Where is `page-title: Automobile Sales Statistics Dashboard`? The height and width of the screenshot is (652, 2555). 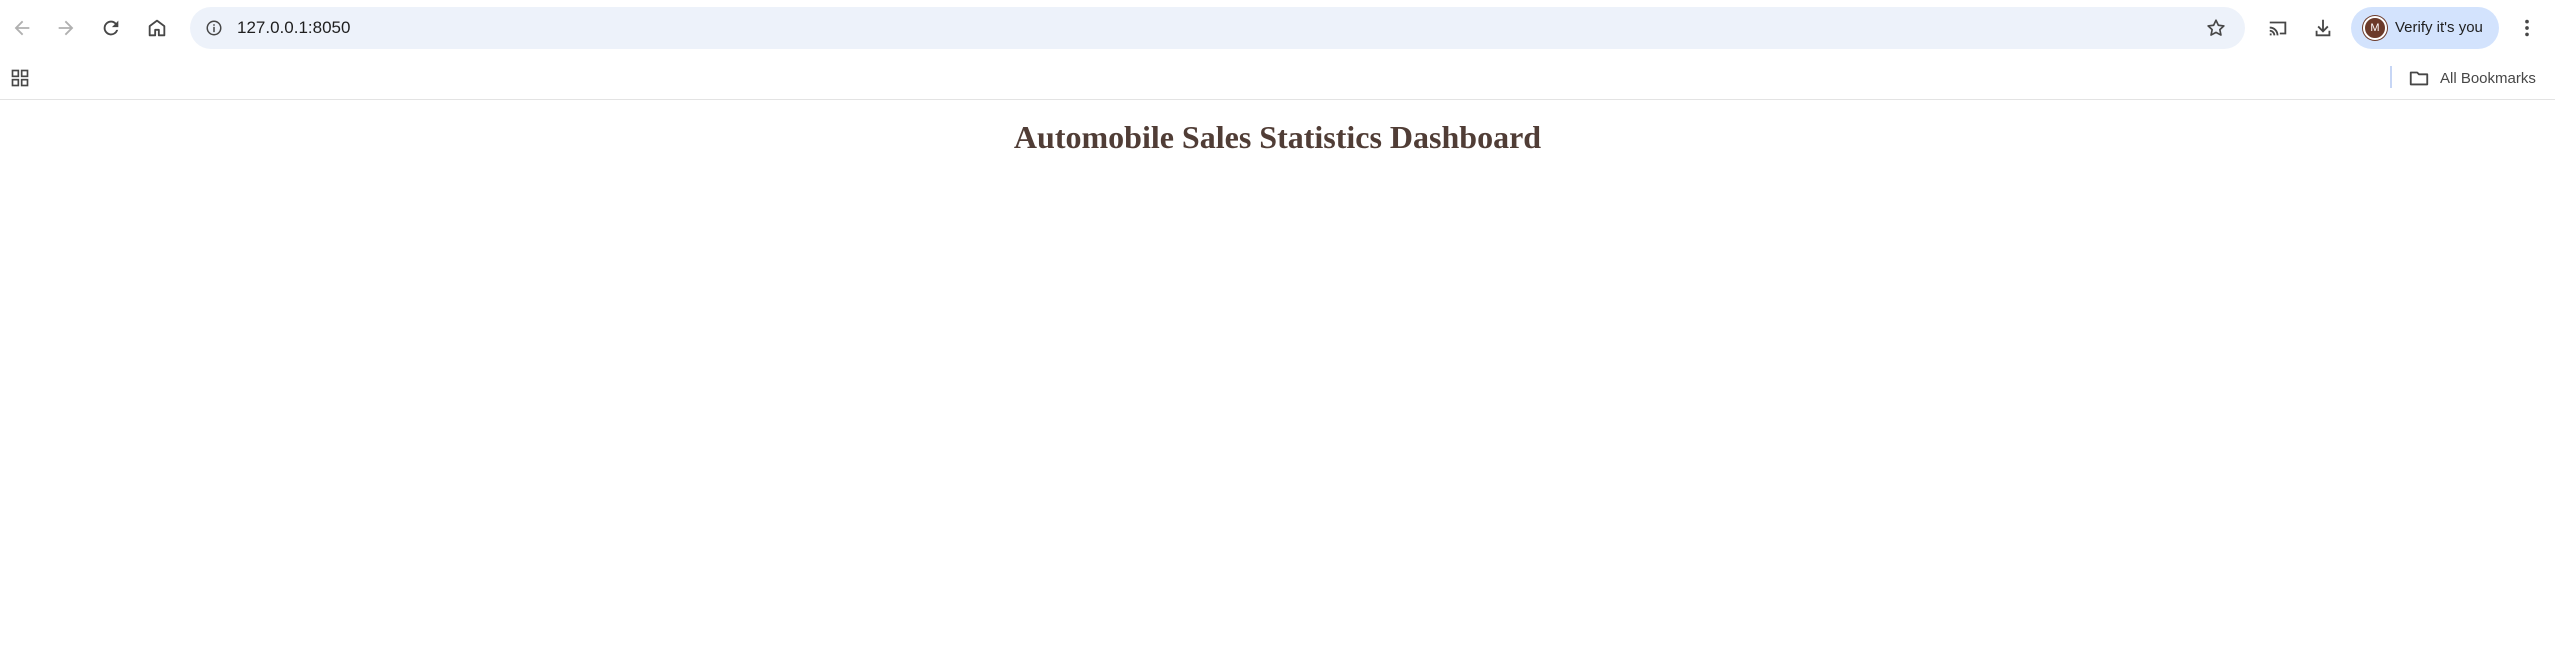
page-title: Automobile Sales Statistics Dashboard is located at coordinates (1277, 137).